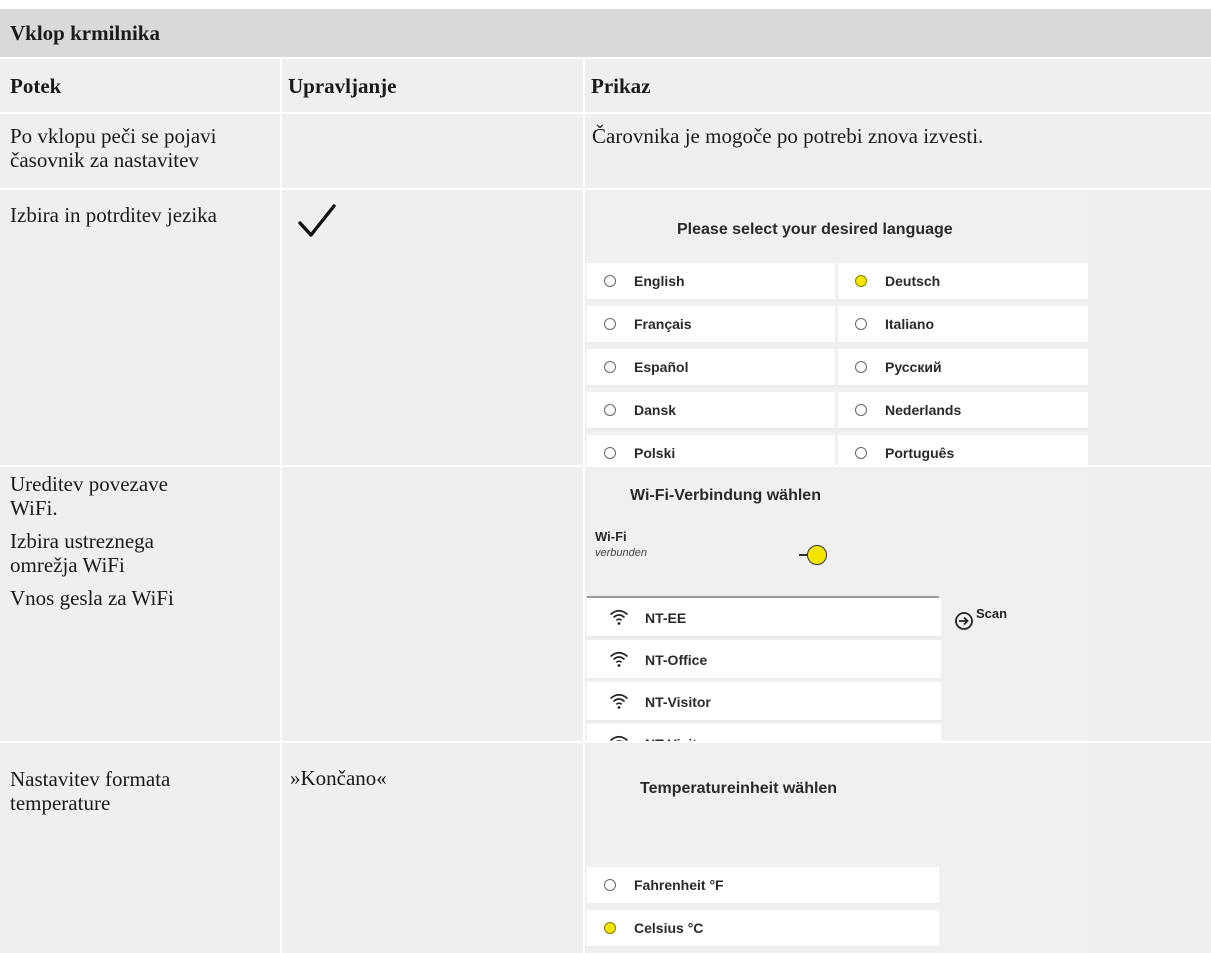 This screenshot has width=1211, height=953. What do you see at coordinates (923, 410) in the screenshot?
I see `language-option-label: Nederlands` at bounding box center [923, 410].